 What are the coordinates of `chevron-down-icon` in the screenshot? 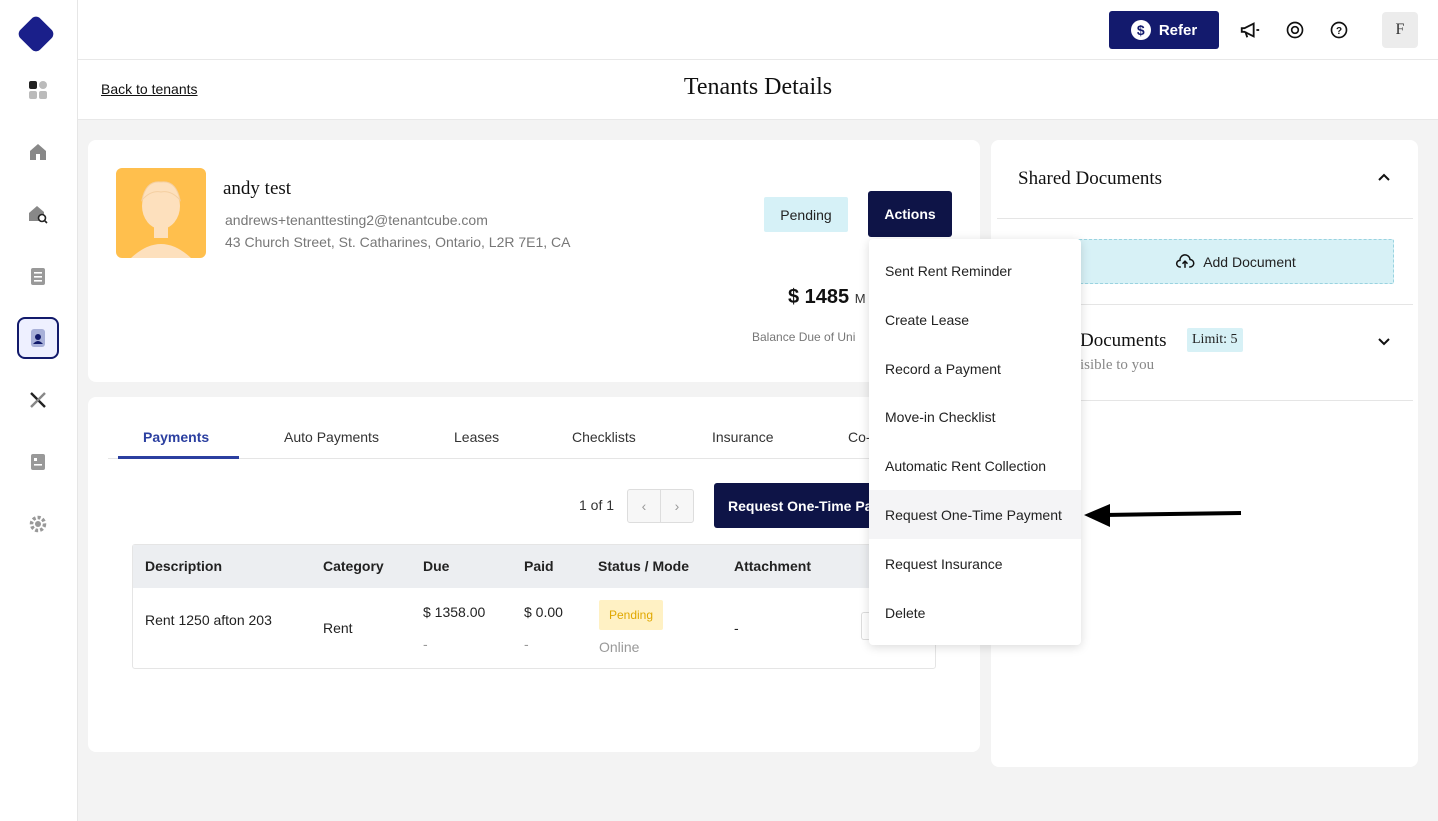 It's located at (1384, 341).